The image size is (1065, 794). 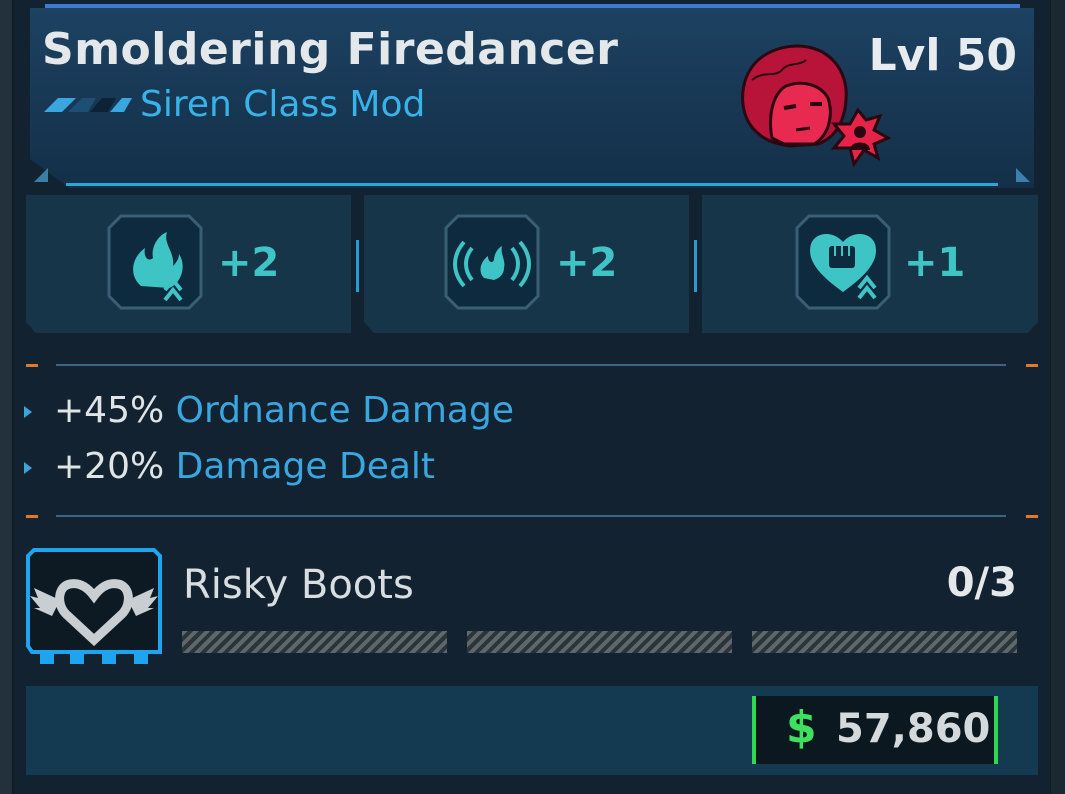 I want to click on rarity-chevrons-icon, so click(x=88, y=105).